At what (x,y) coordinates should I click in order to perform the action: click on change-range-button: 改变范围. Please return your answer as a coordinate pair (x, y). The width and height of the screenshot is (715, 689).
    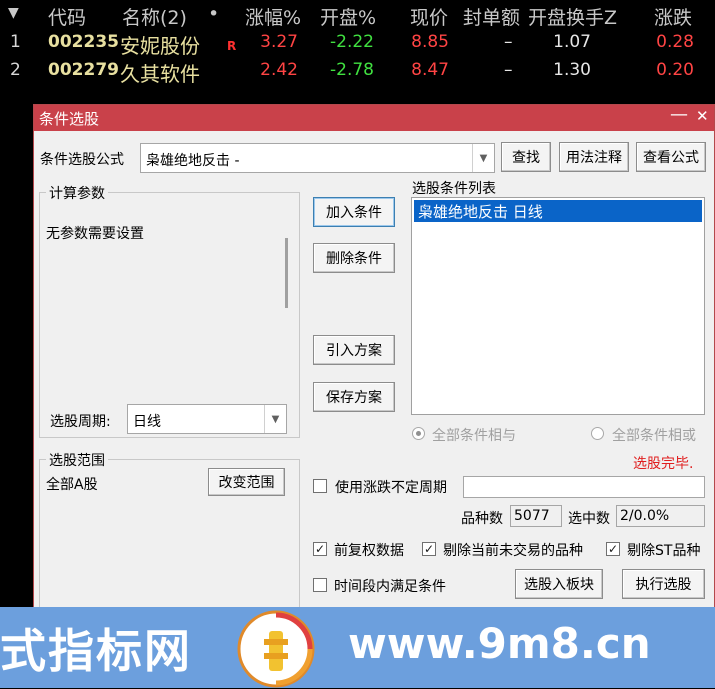
    Looking at the image, I should click on (246, 482).